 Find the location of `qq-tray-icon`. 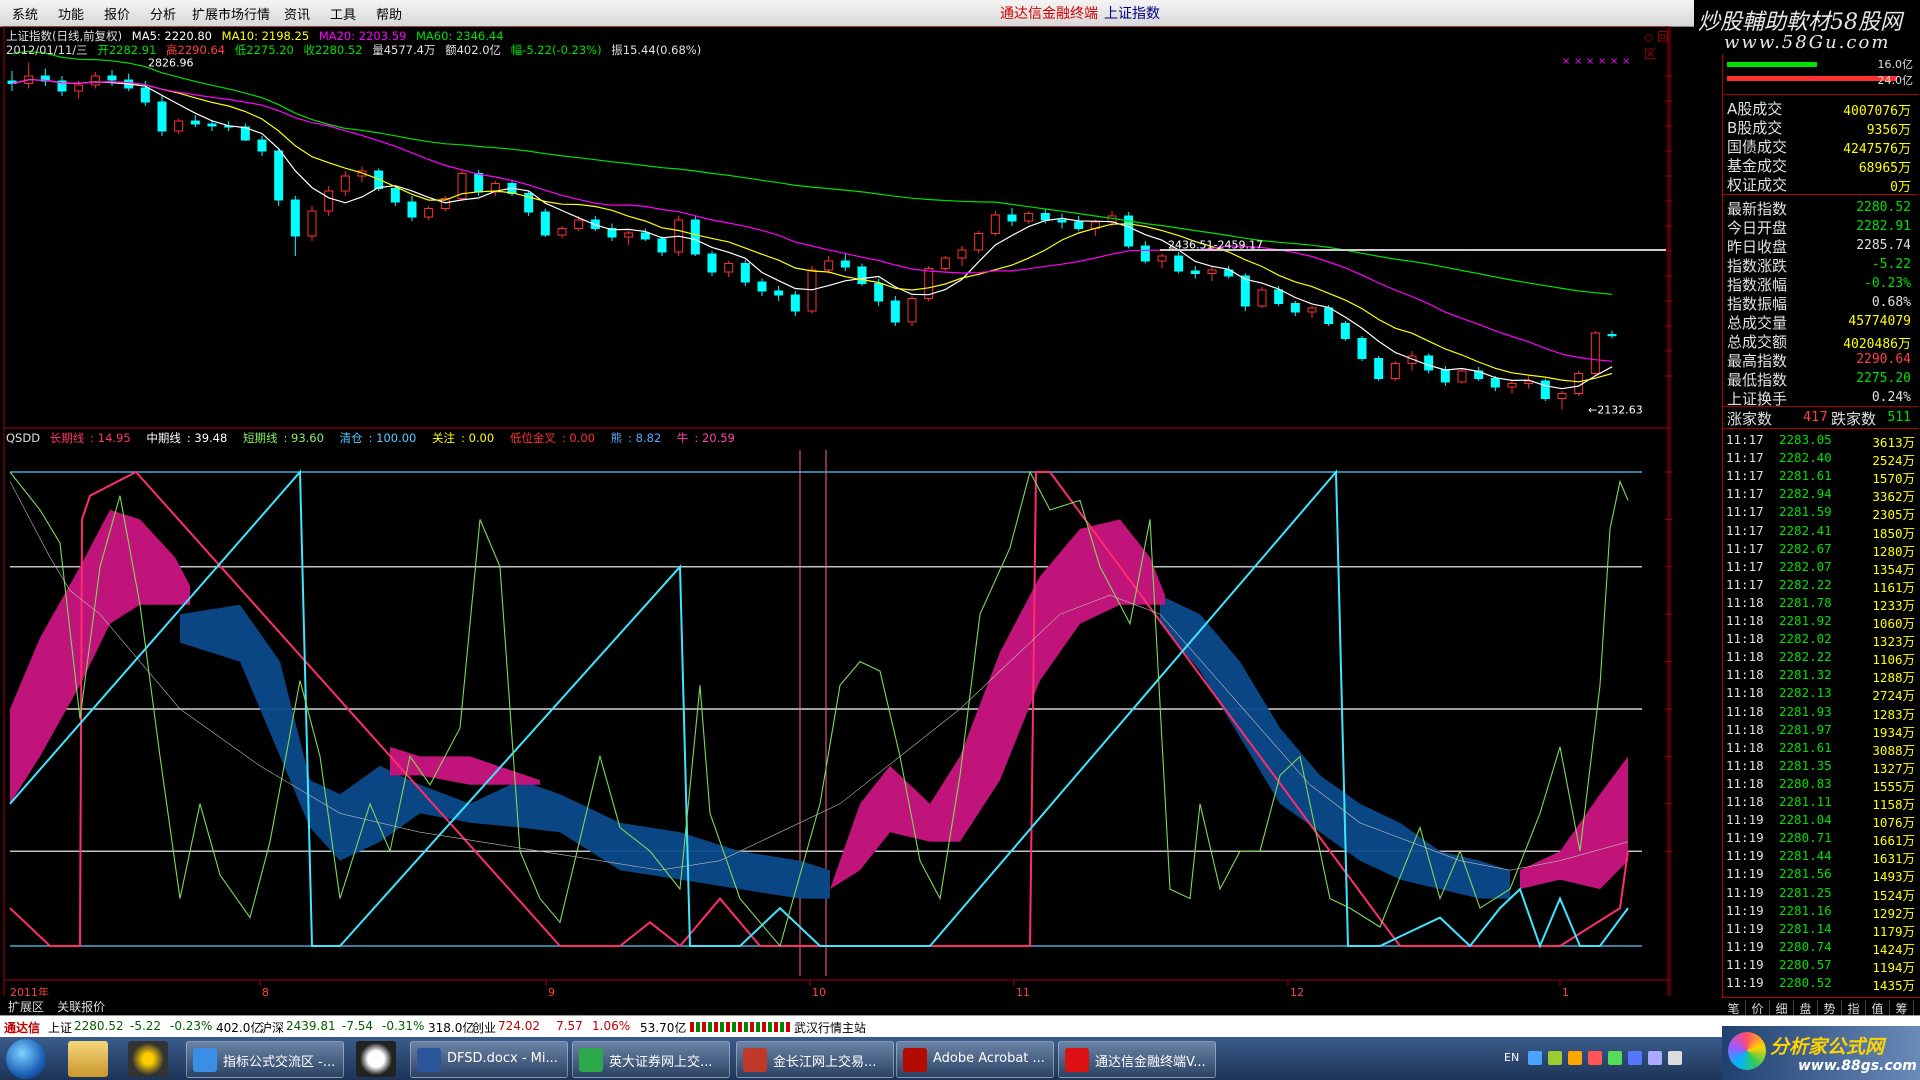

qq-tray-icon is located at coordinates (1575, 1058).